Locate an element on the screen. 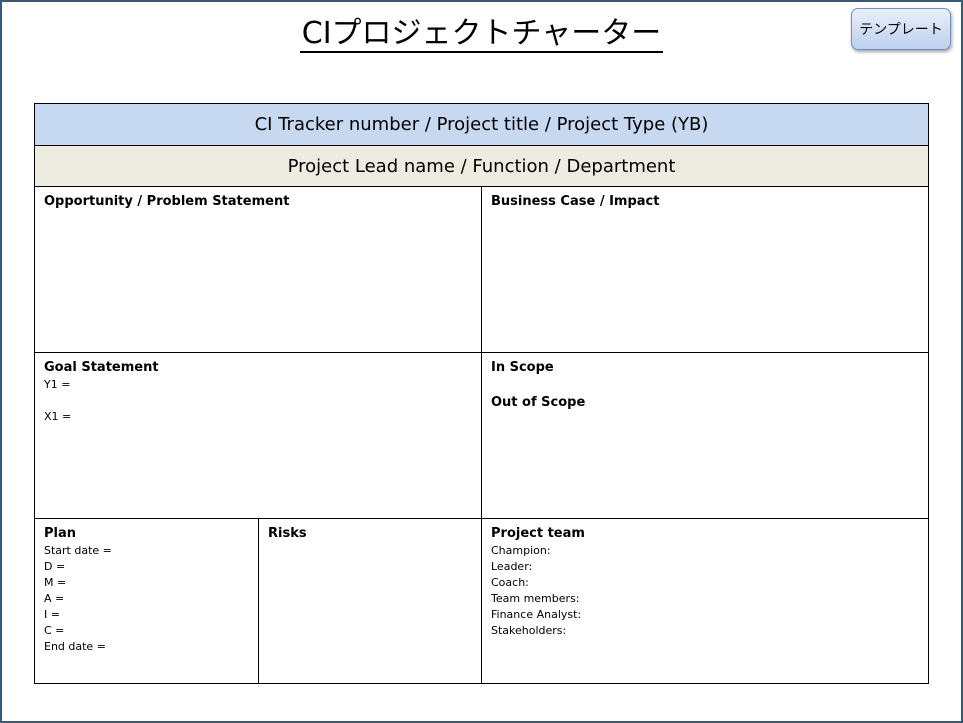 The image size is (963, 723). goal-cell: Goal Statement Y1 = X1 = is located at coordinates (258, 435).